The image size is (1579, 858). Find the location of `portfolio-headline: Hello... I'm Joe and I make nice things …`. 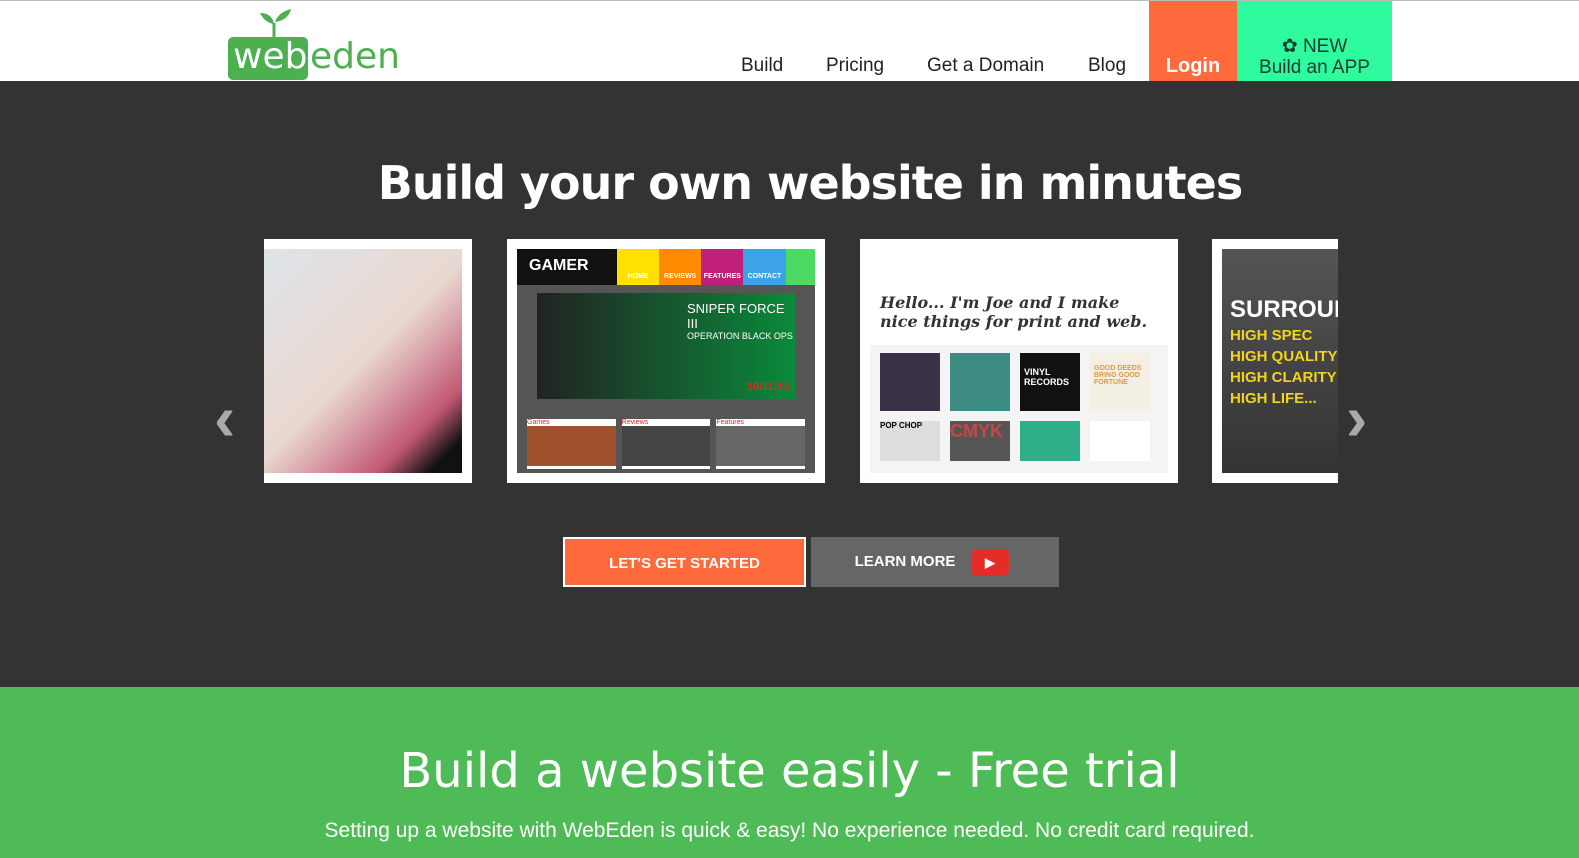

portfolio-headline: Hello... I'm Joe and I make nice things … is located at coordinates (1019, 297).